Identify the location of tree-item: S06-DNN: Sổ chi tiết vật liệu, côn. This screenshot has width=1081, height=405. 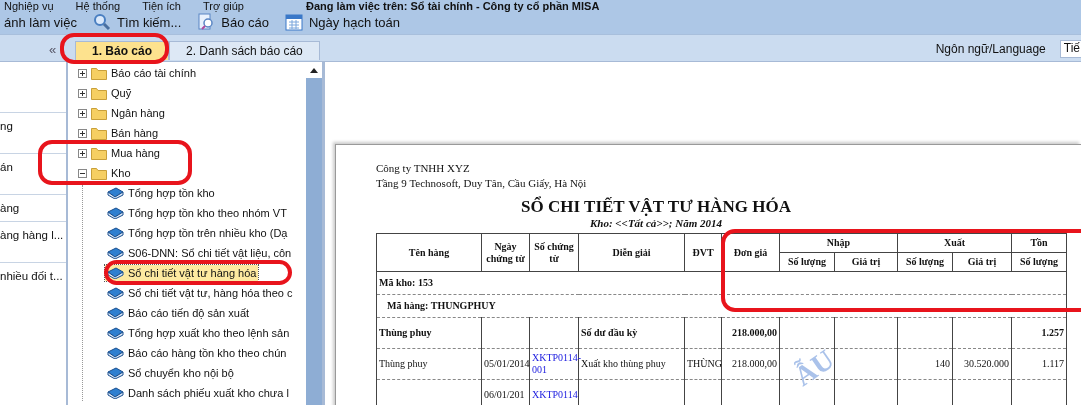
(199, 253).